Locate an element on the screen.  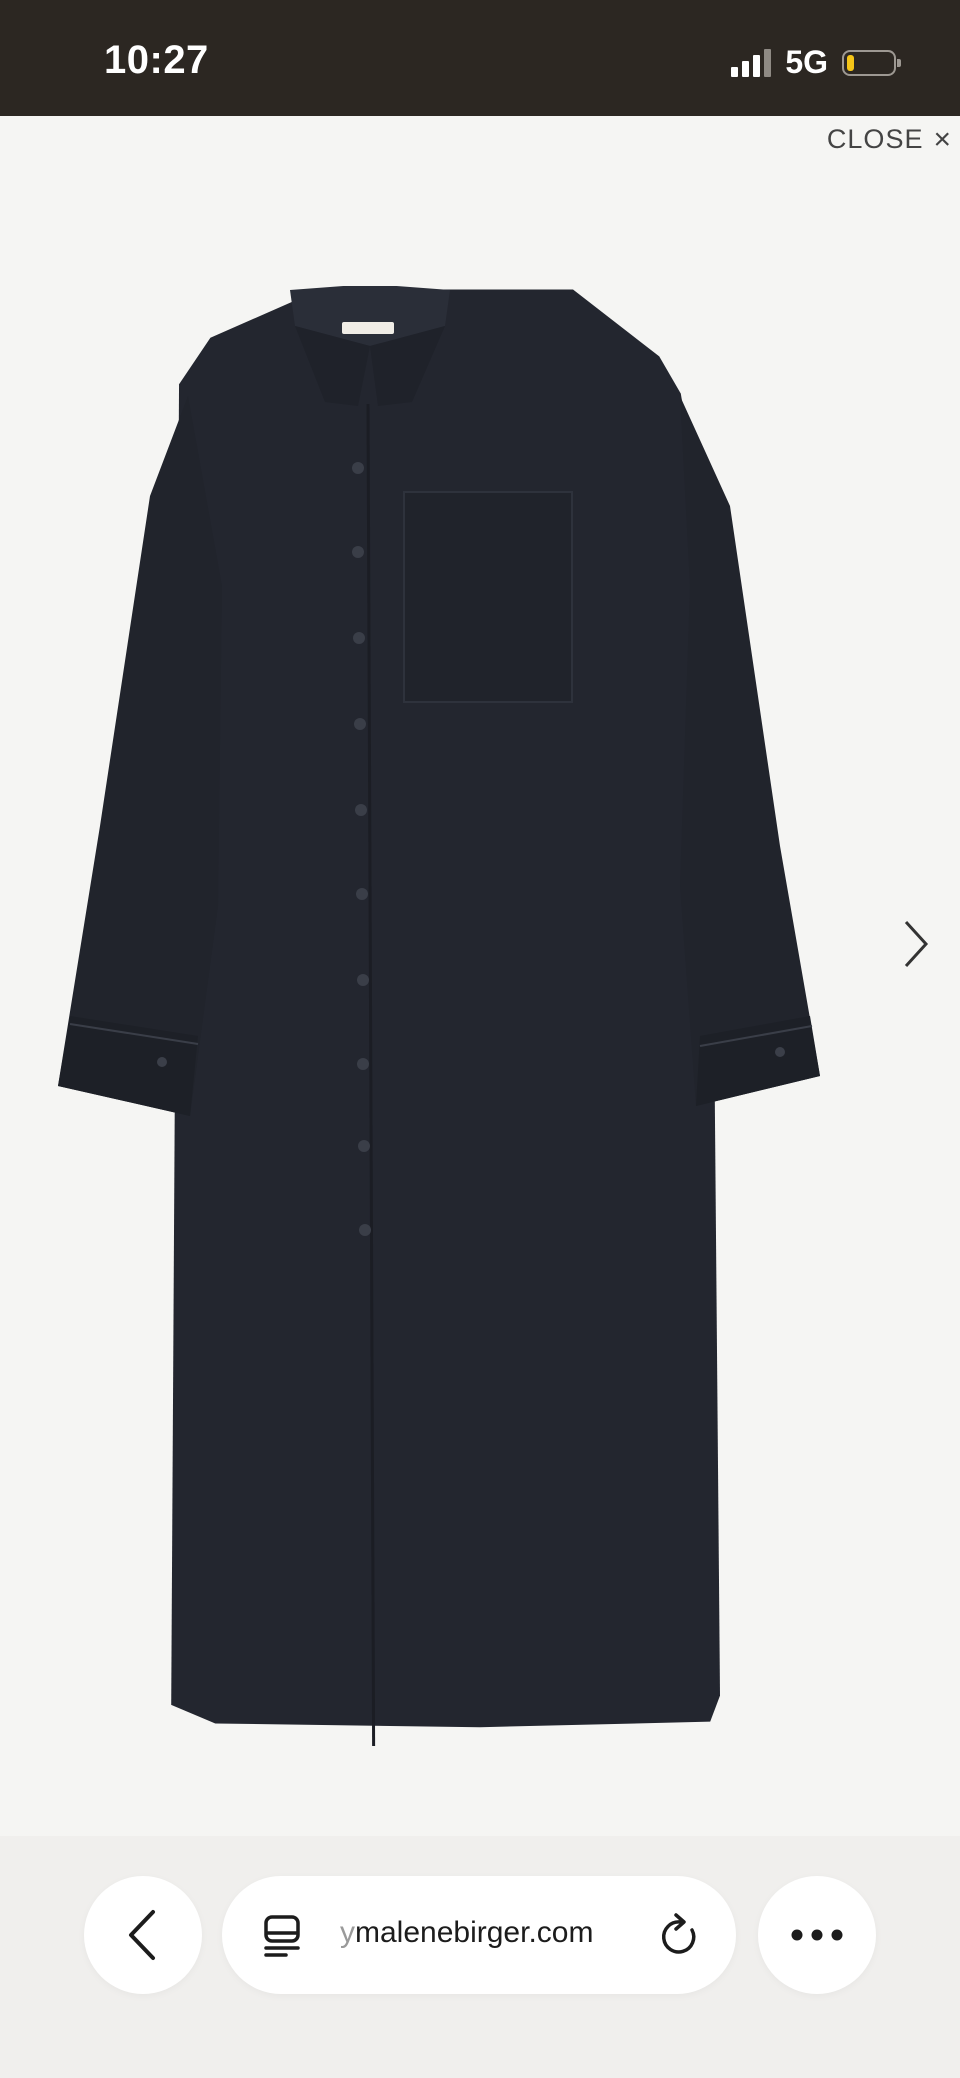
chevron-left-icon is located at coordinates (142, 1935).